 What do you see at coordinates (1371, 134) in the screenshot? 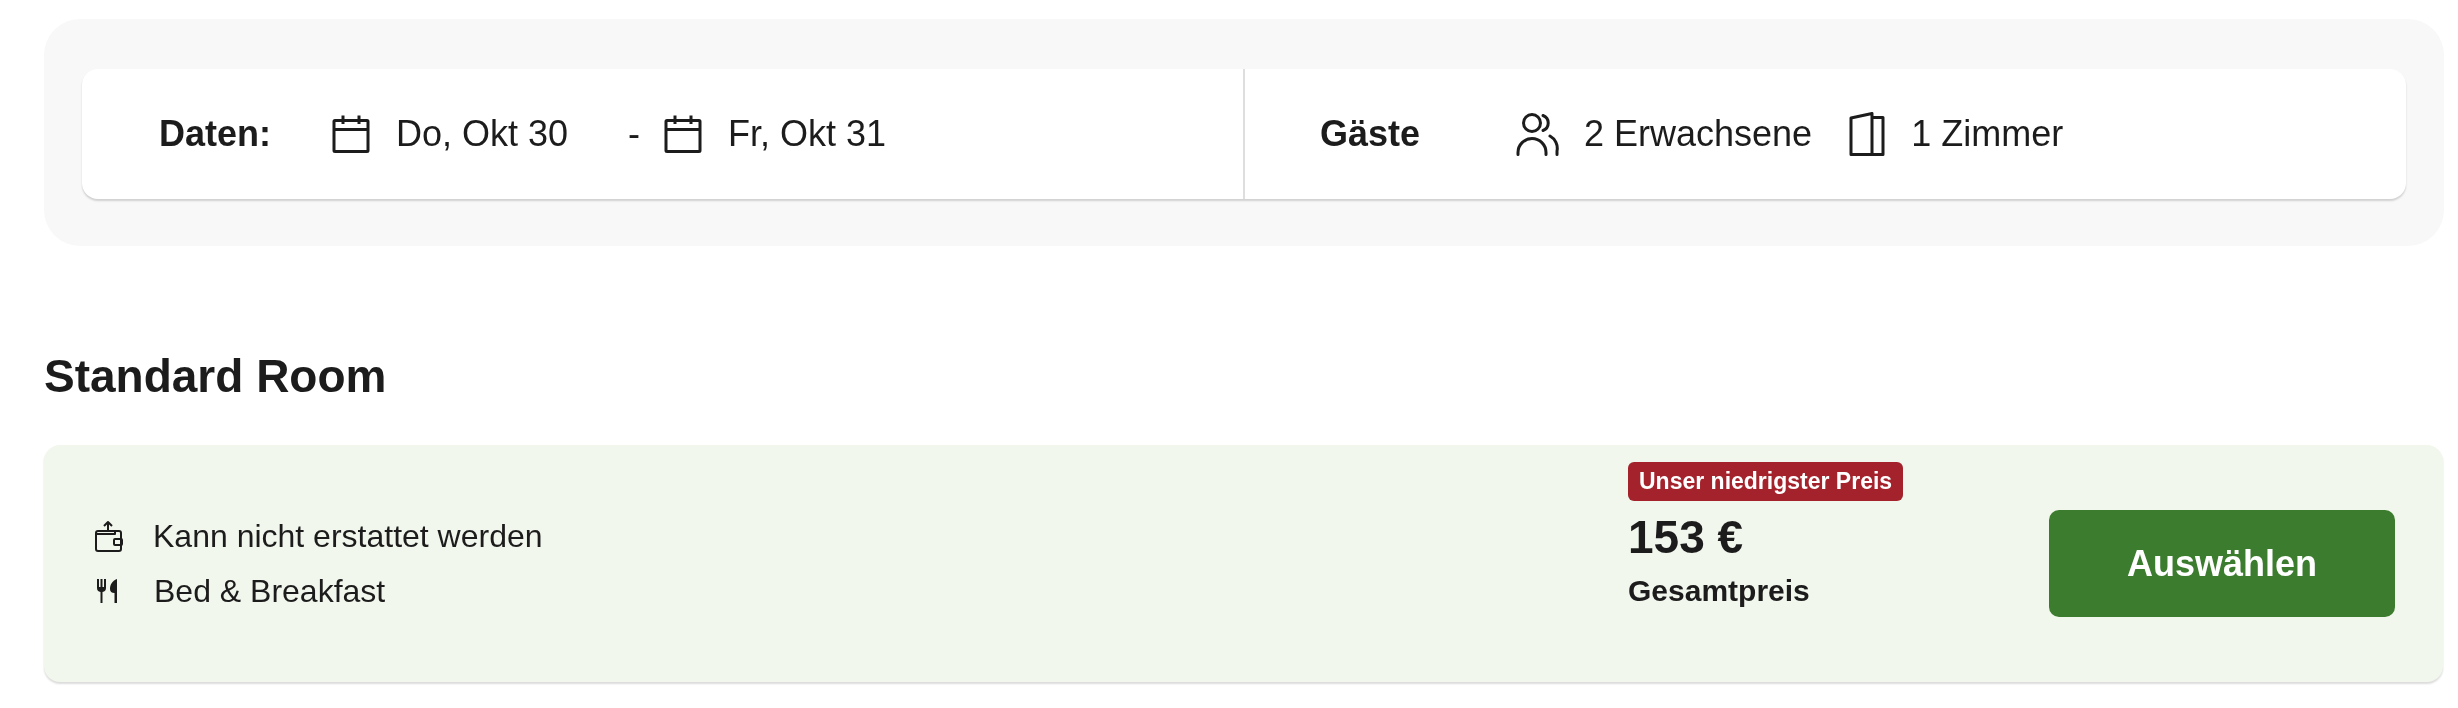
I see `guests-label: Gäste` at bounding box center [1371, 134].